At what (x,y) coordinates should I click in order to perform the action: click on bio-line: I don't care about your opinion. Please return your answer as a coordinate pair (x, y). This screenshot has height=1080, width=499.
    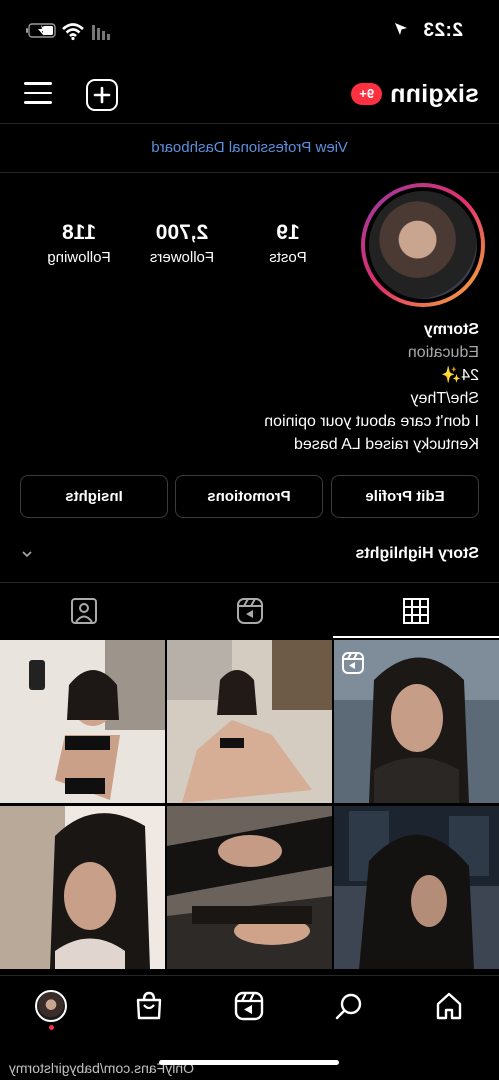
    Looking at the image, I should click on (371, 421).